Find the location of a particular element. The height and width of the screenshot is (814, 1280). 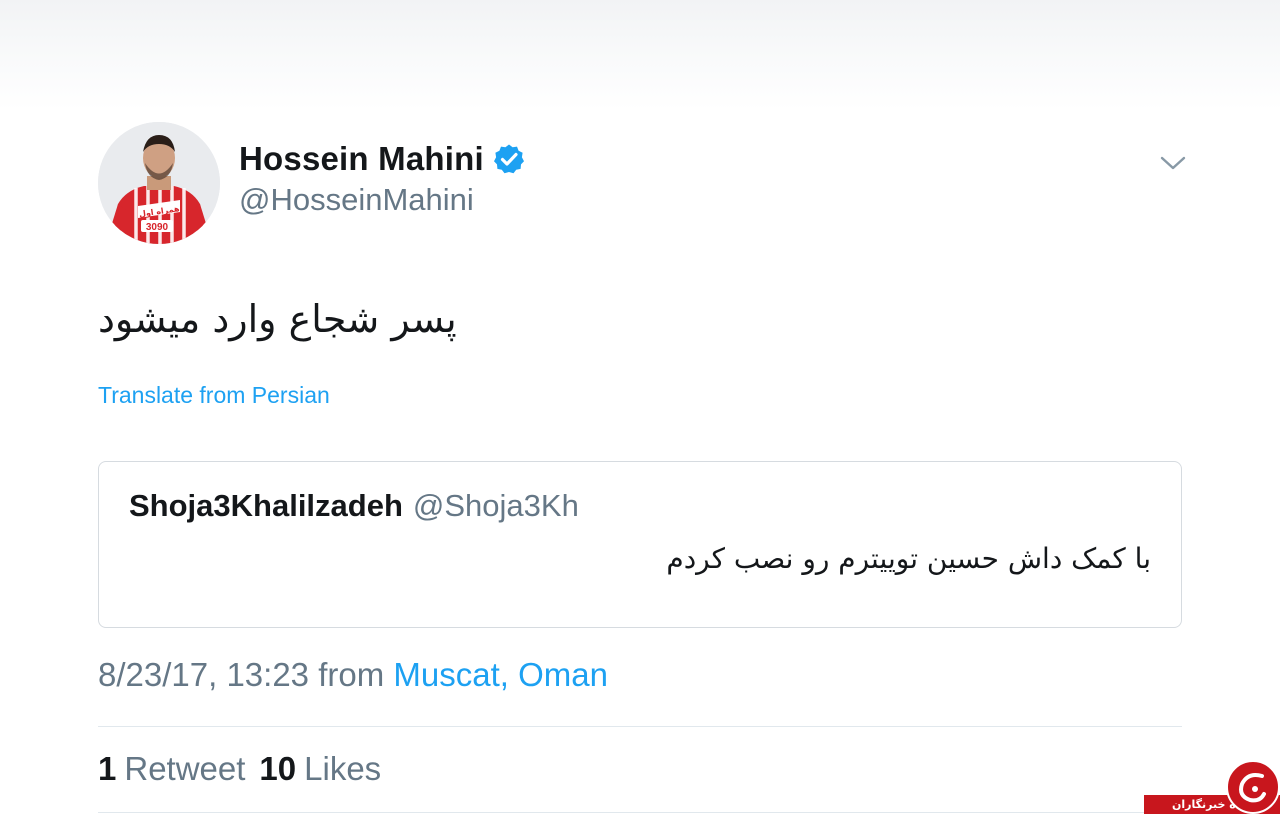

quoted-author-handle: @Shoja3Kh is located at coordinates (495, 505).